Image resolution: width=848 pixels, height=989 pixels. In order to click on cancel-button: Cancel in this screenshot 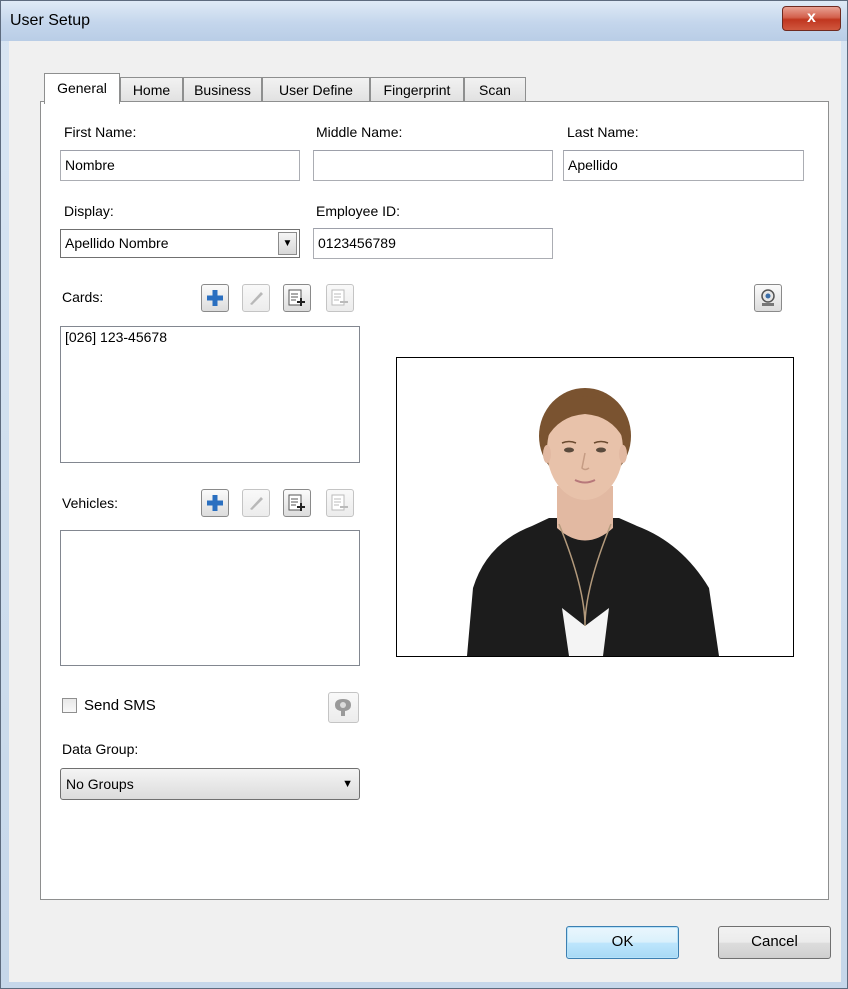, I will do `click(774, 942)`.